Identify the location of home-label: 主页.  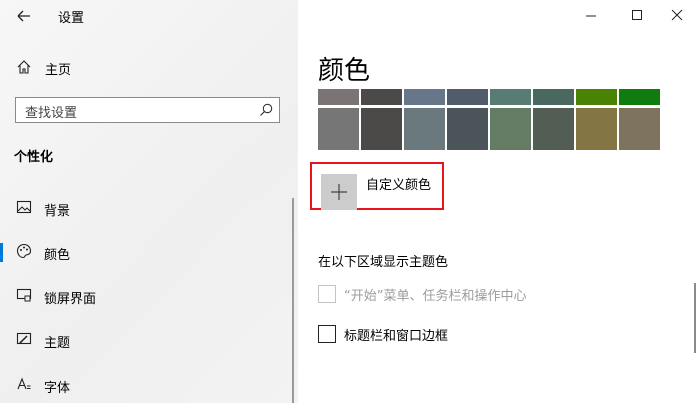
(58, 70).